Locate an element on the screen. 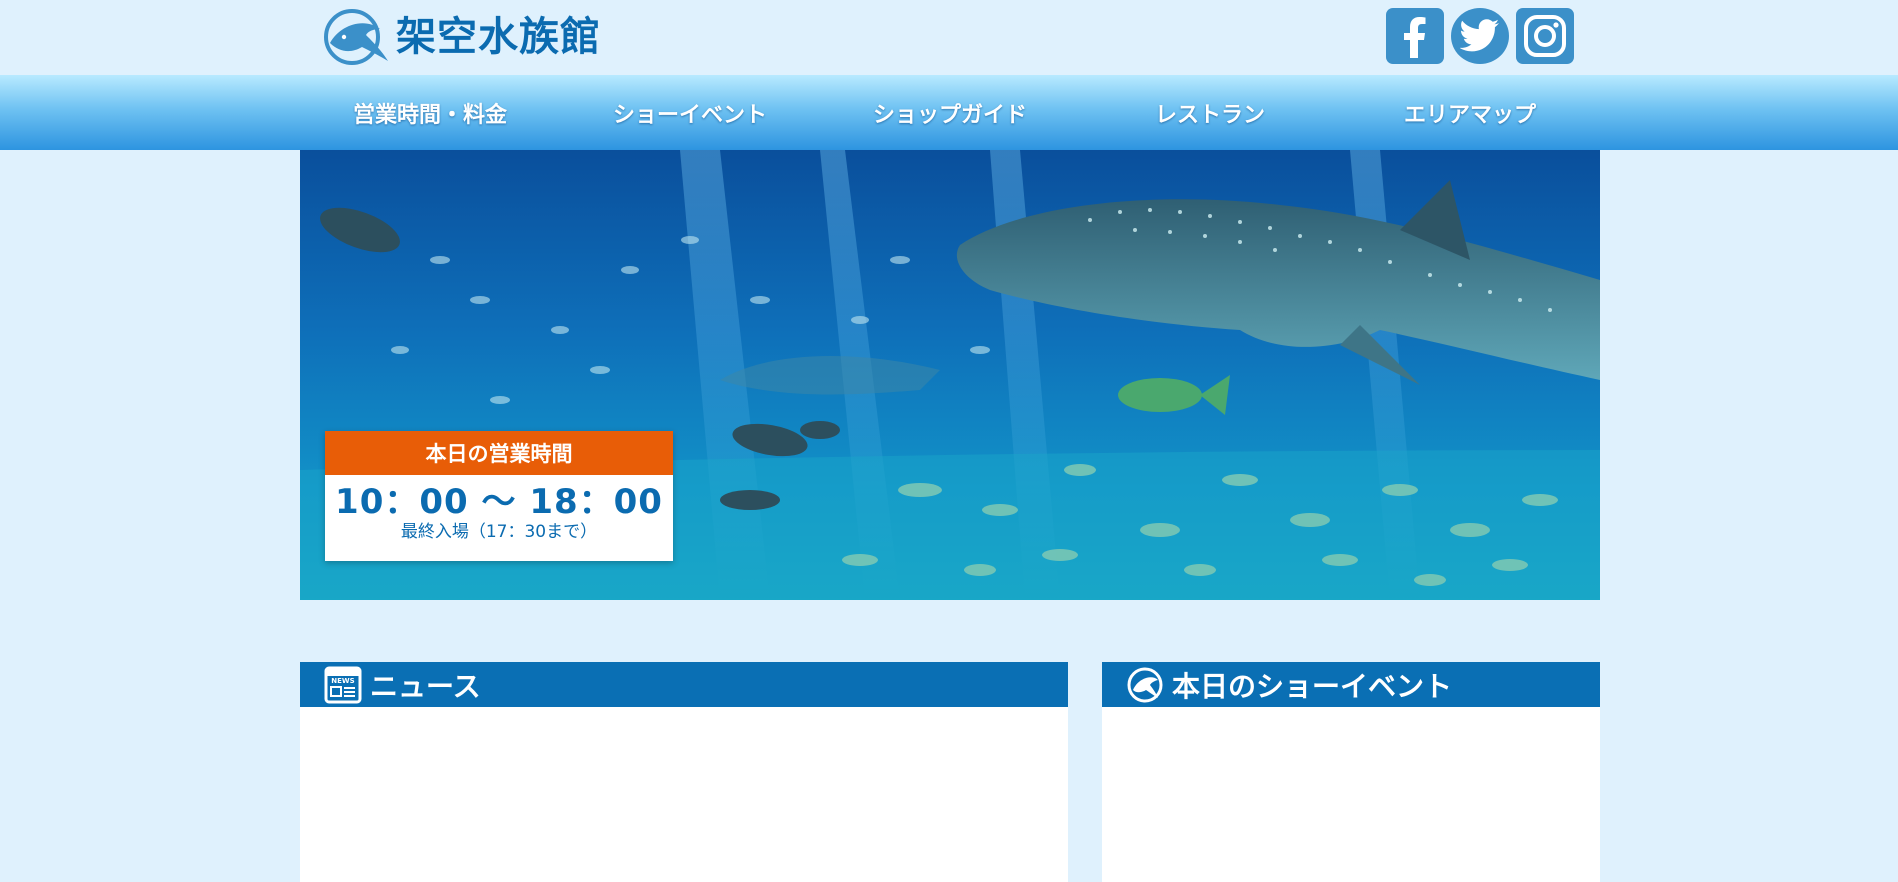 Image resolution: width=1898 pixels, height=882 pixels. nav-item-shop-guide: ショップガイド is located at coordinates (950, 112).